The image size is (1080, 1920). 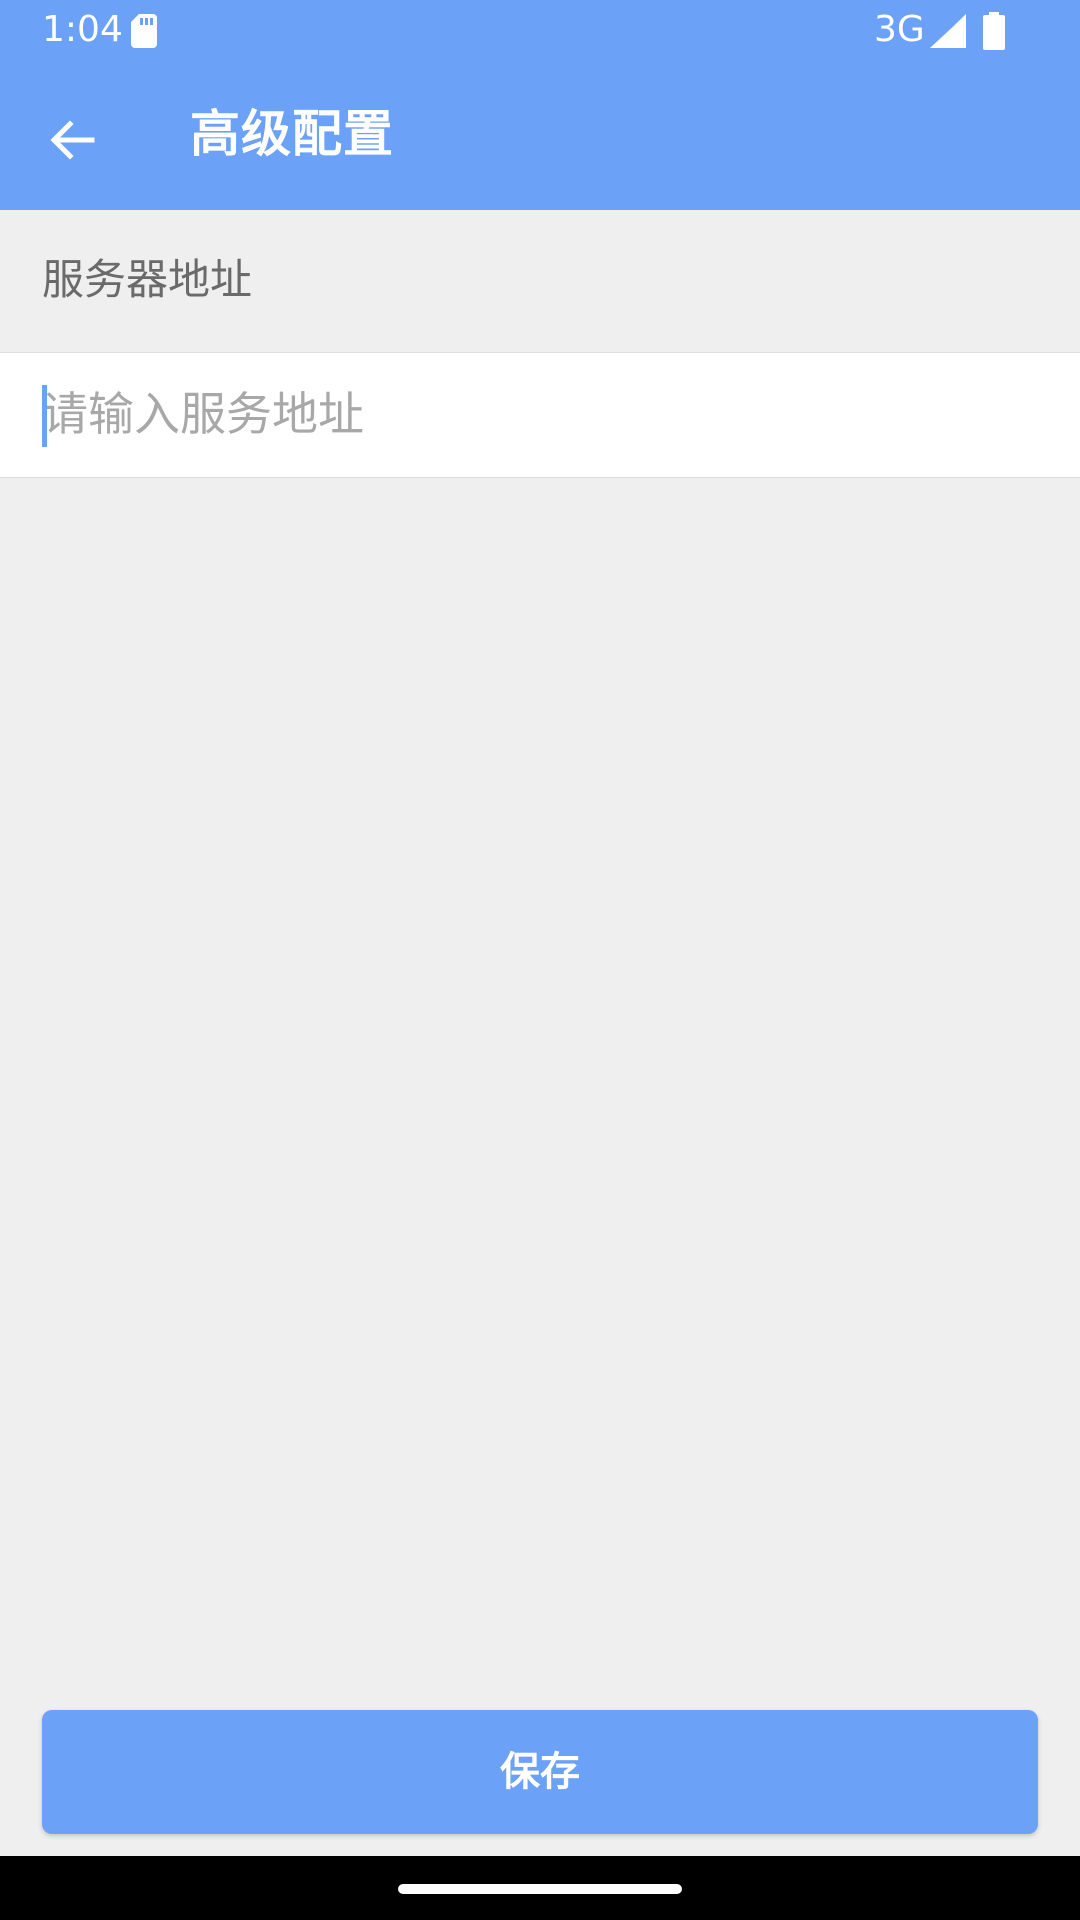 I want to click on text-cursor, so click(x=44, y=416).